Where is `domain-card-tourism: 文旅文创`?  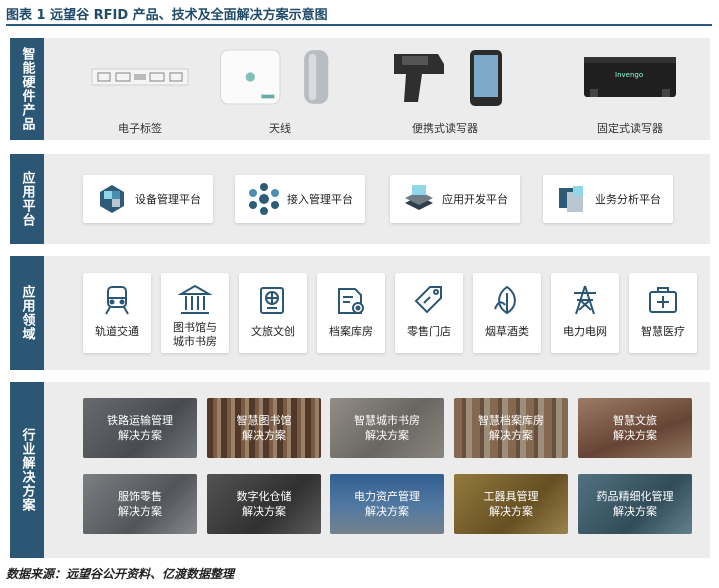
domain-card-tourism: 文旅文创 is located at coordinates (273, 313).